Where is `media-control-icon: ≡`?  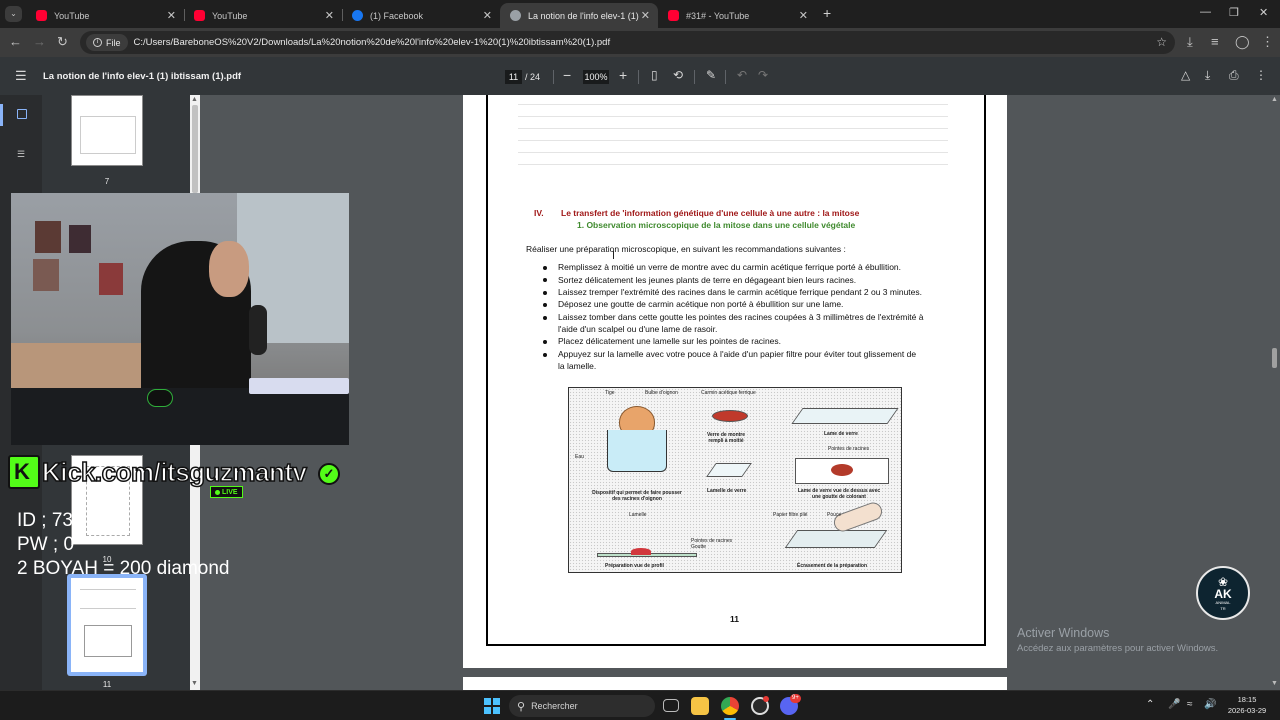
media-control-icon: ≡ is located at coordinates (1215, 41).